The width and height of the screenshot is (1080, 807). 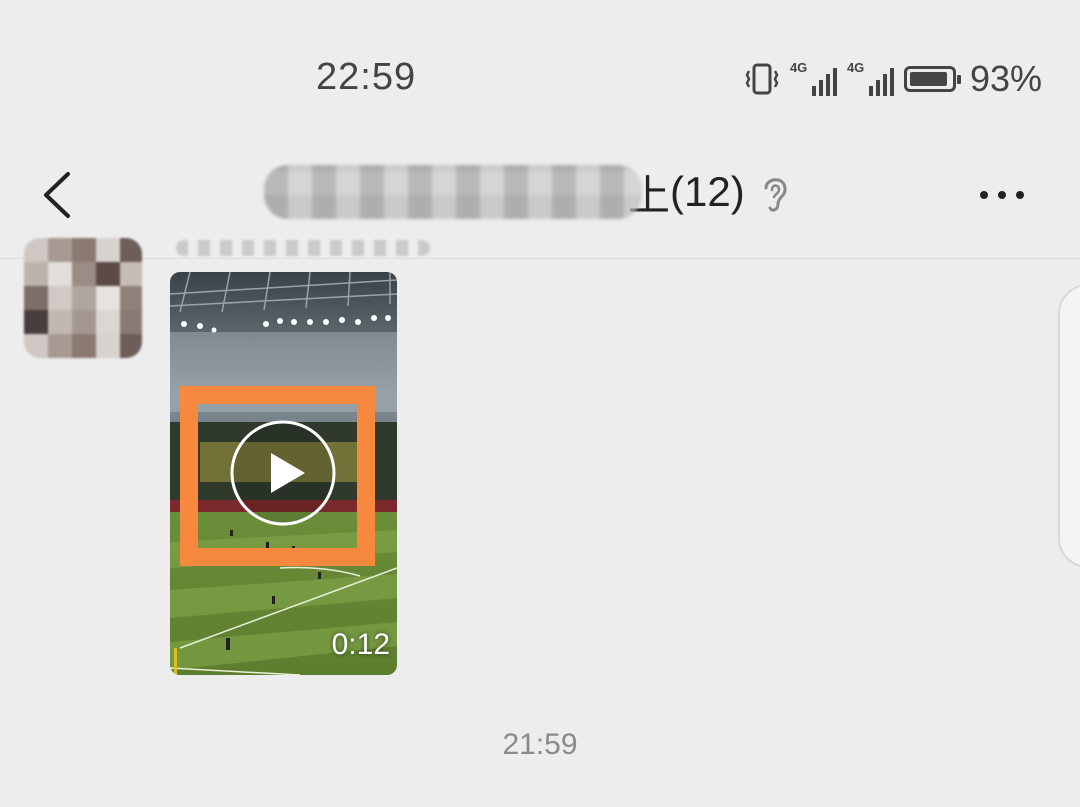 I want to click on status-time: 22:59, so click(x=366, y=77).